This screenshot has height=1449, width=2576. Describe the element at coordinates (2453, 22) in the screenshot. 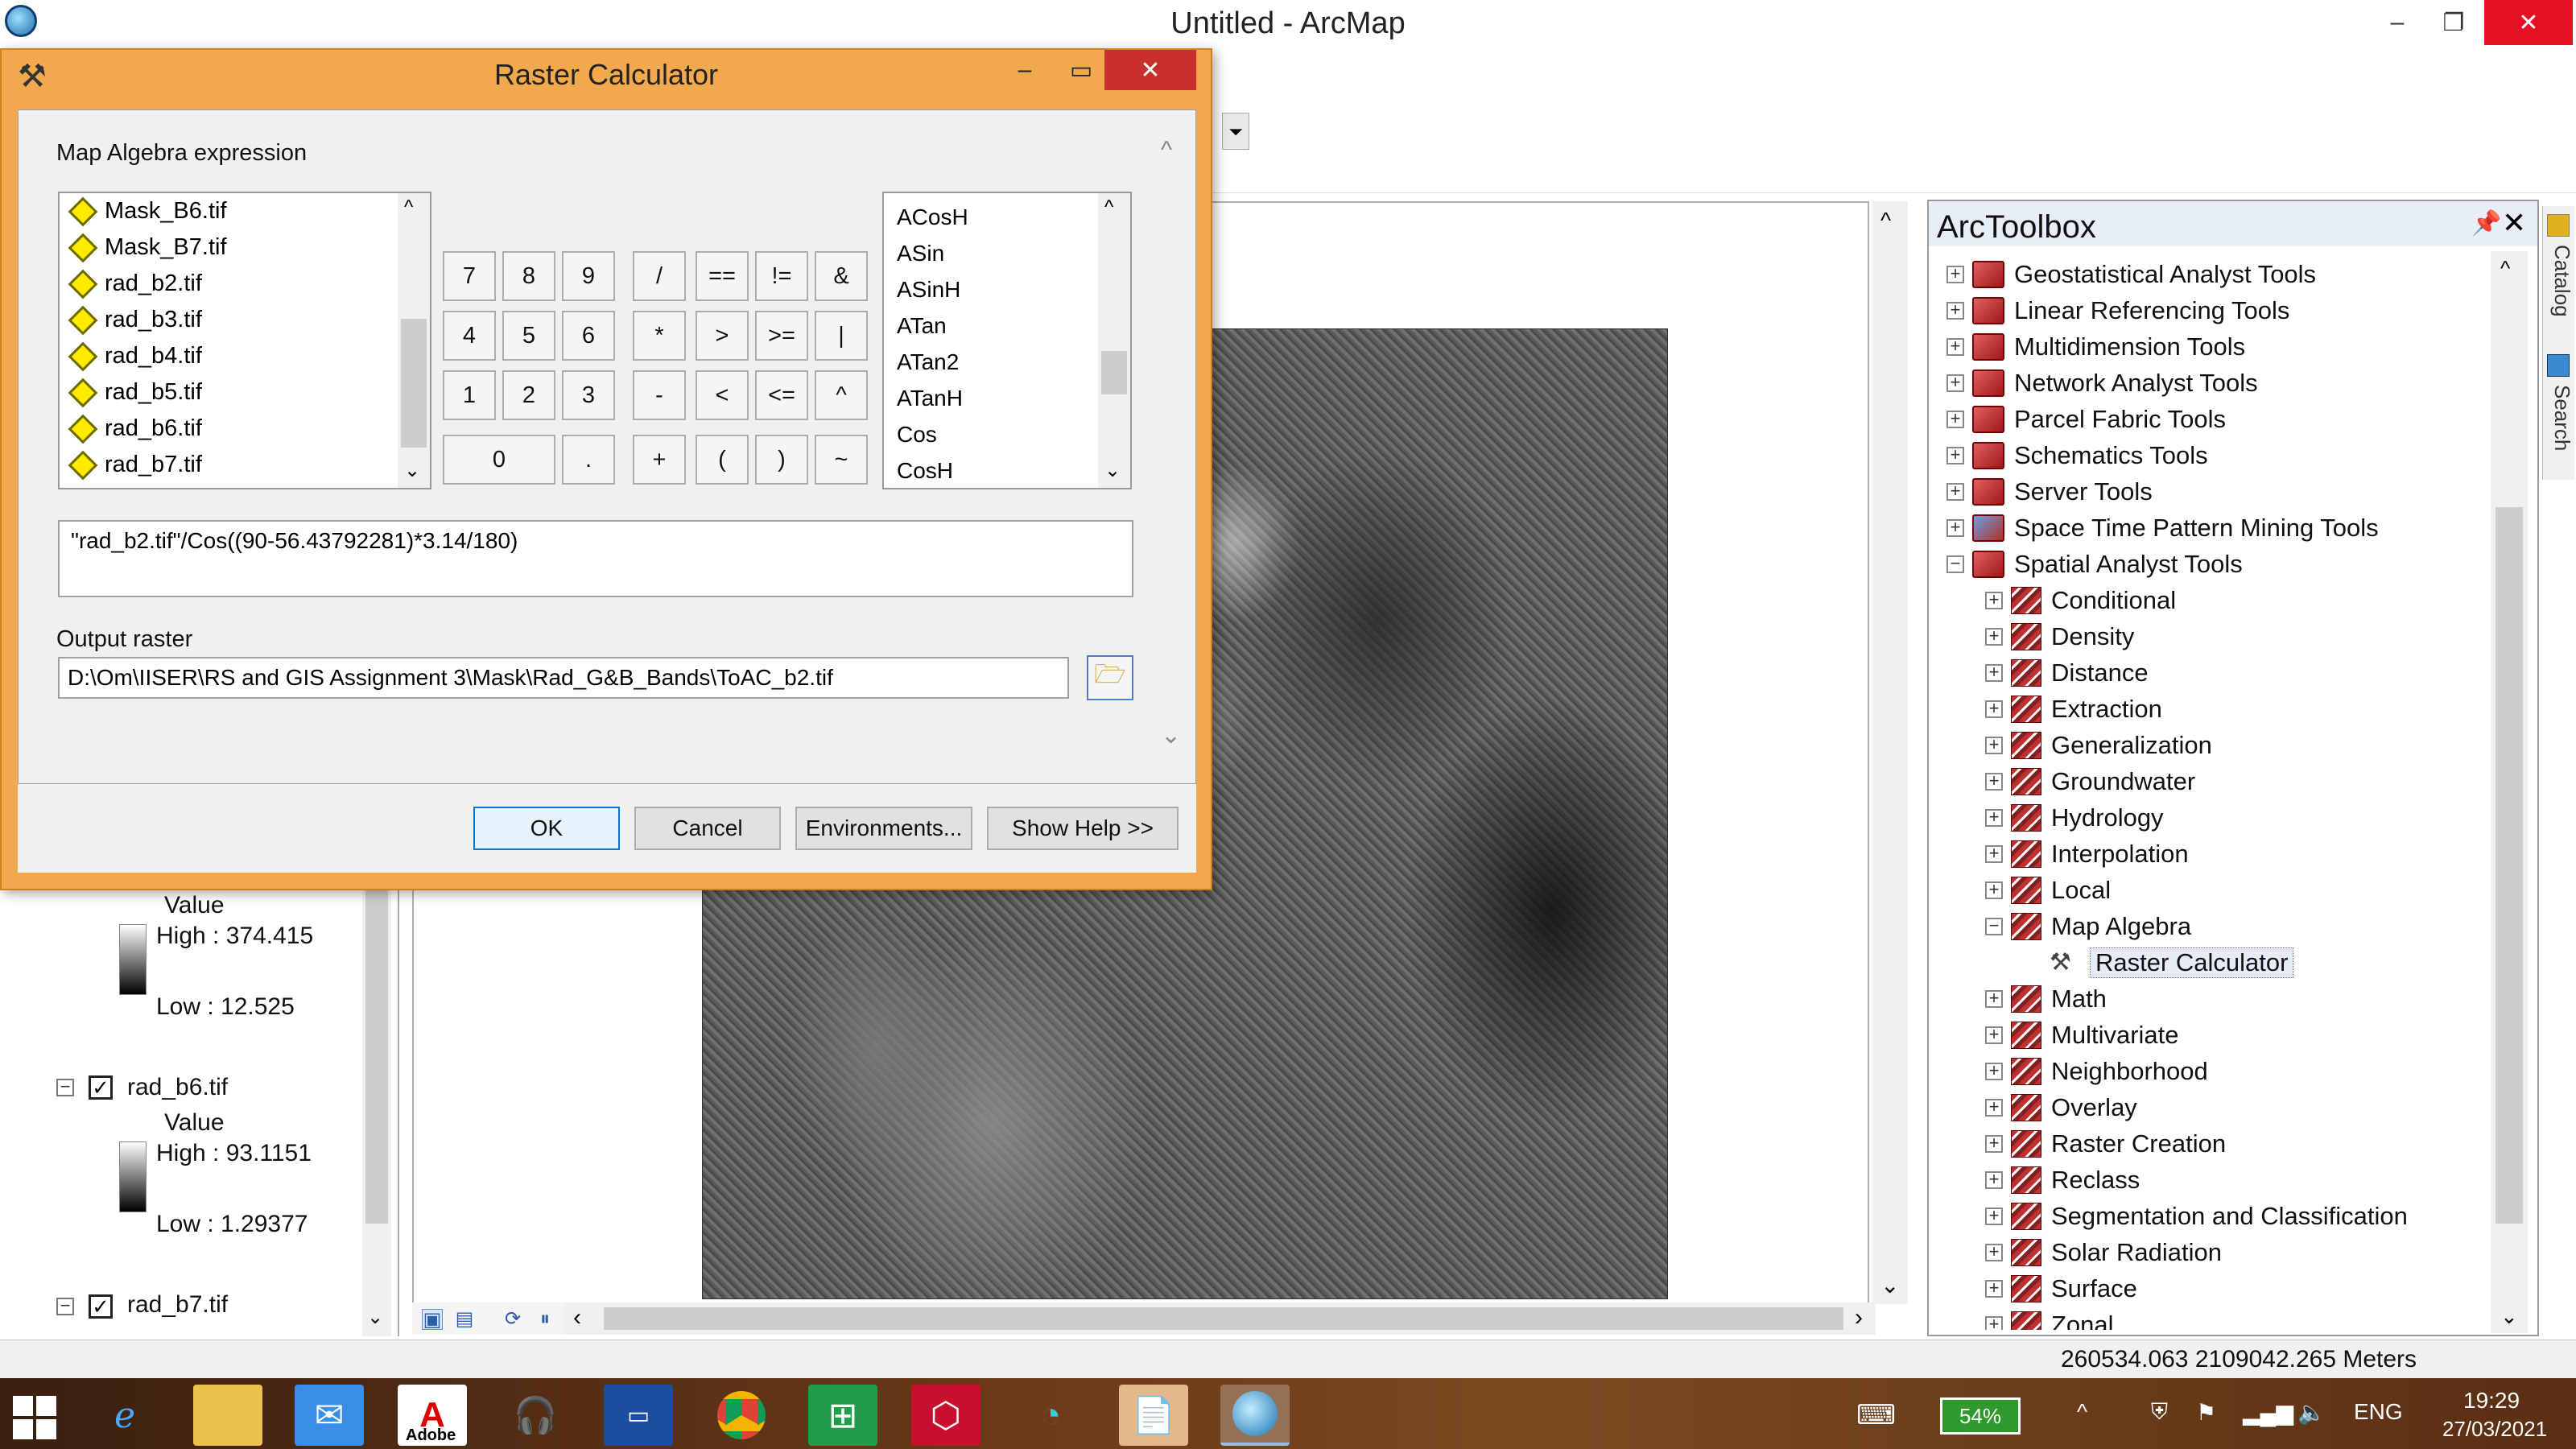

I see `window-restore-button: ❐` at that location.